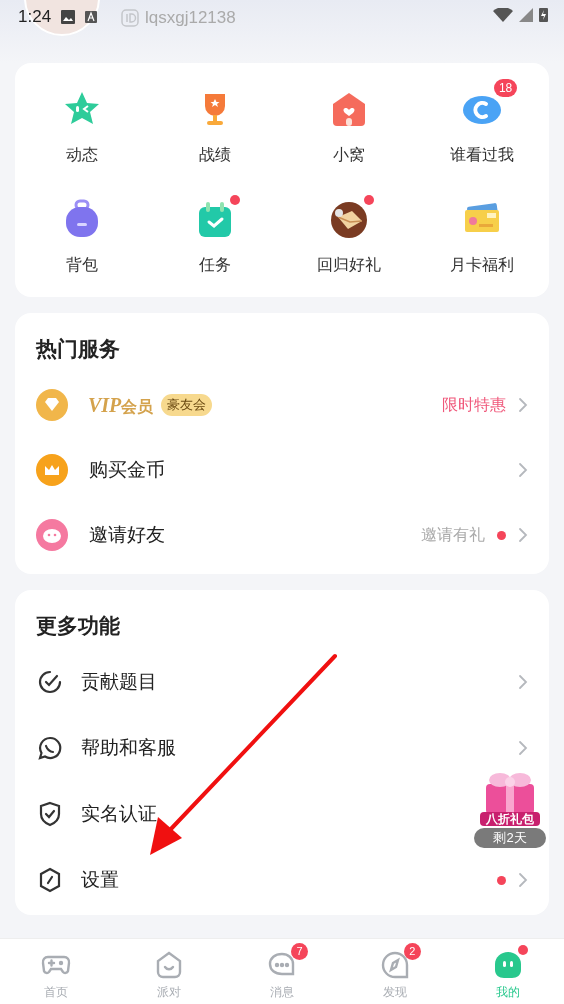 The width and height of the screenshot is (564, 1004). Describe the element at coordinates (169, 992) in the screenshot. I see `tab-label: 派对` at that location.